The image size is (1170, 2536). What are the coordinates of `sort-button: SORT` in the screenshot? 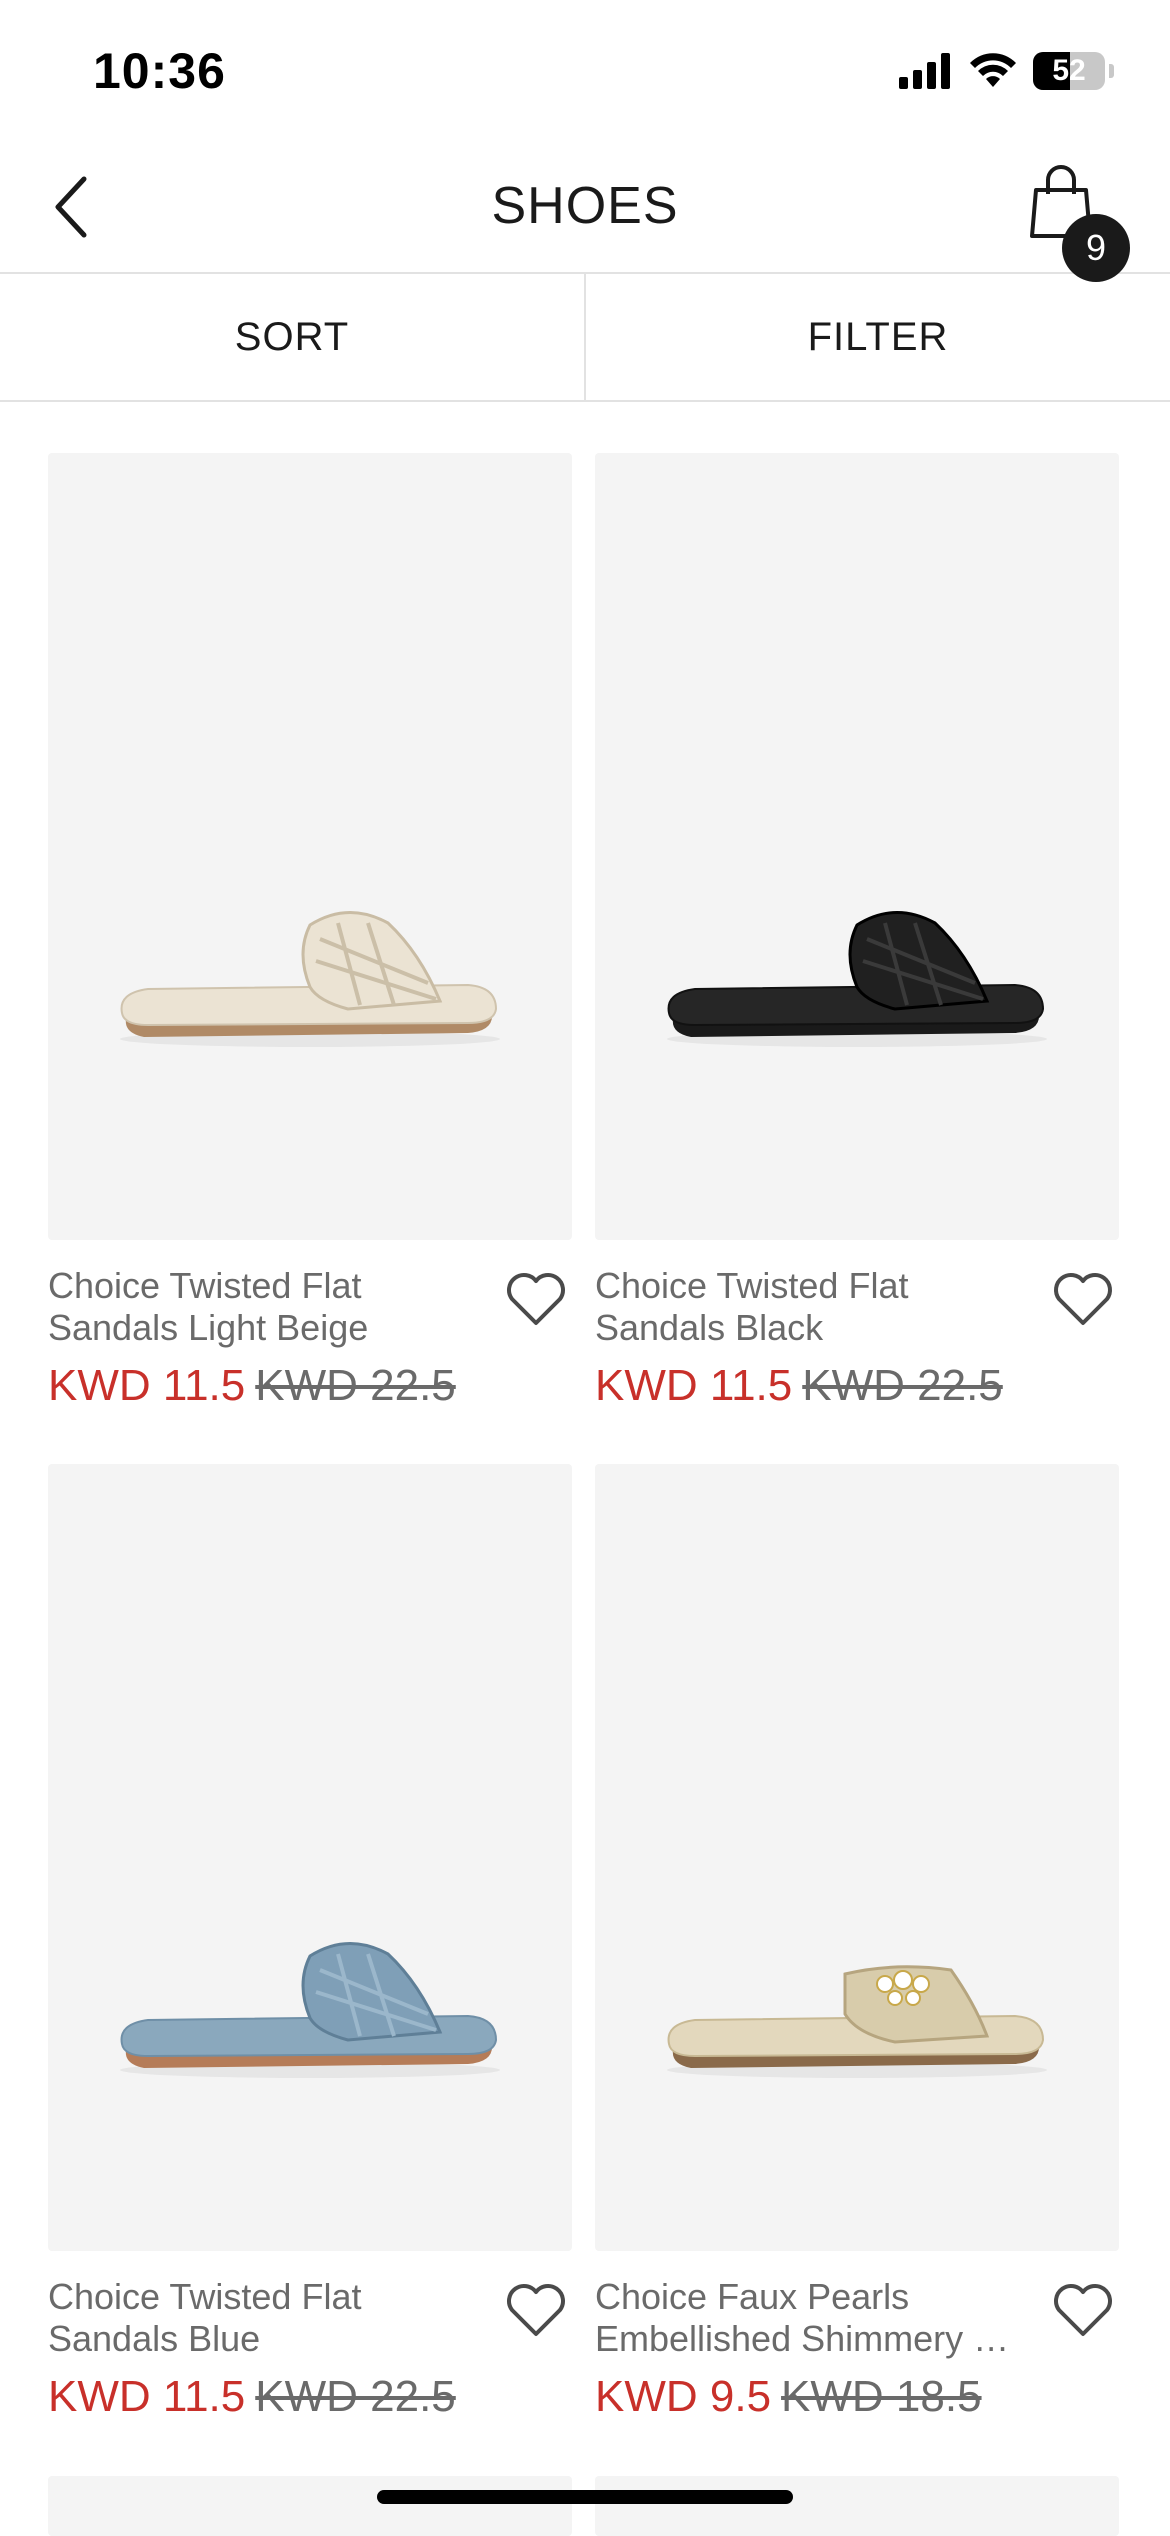 It's located at (292, 337).